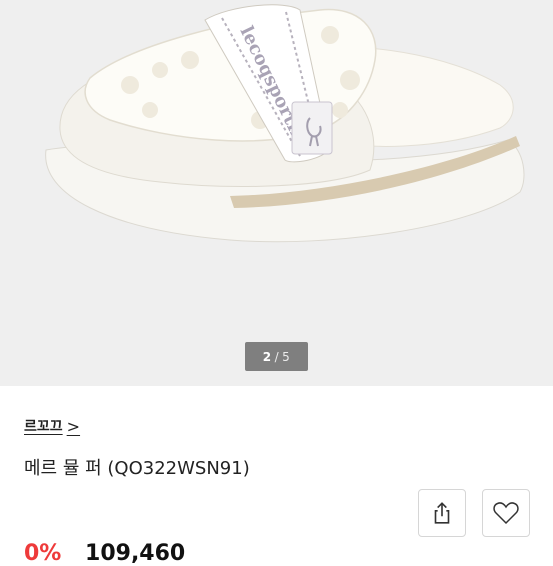 This screenshot has height=566, width=553. I want to click on price-row: 0% 109,460, so click(104, 553).